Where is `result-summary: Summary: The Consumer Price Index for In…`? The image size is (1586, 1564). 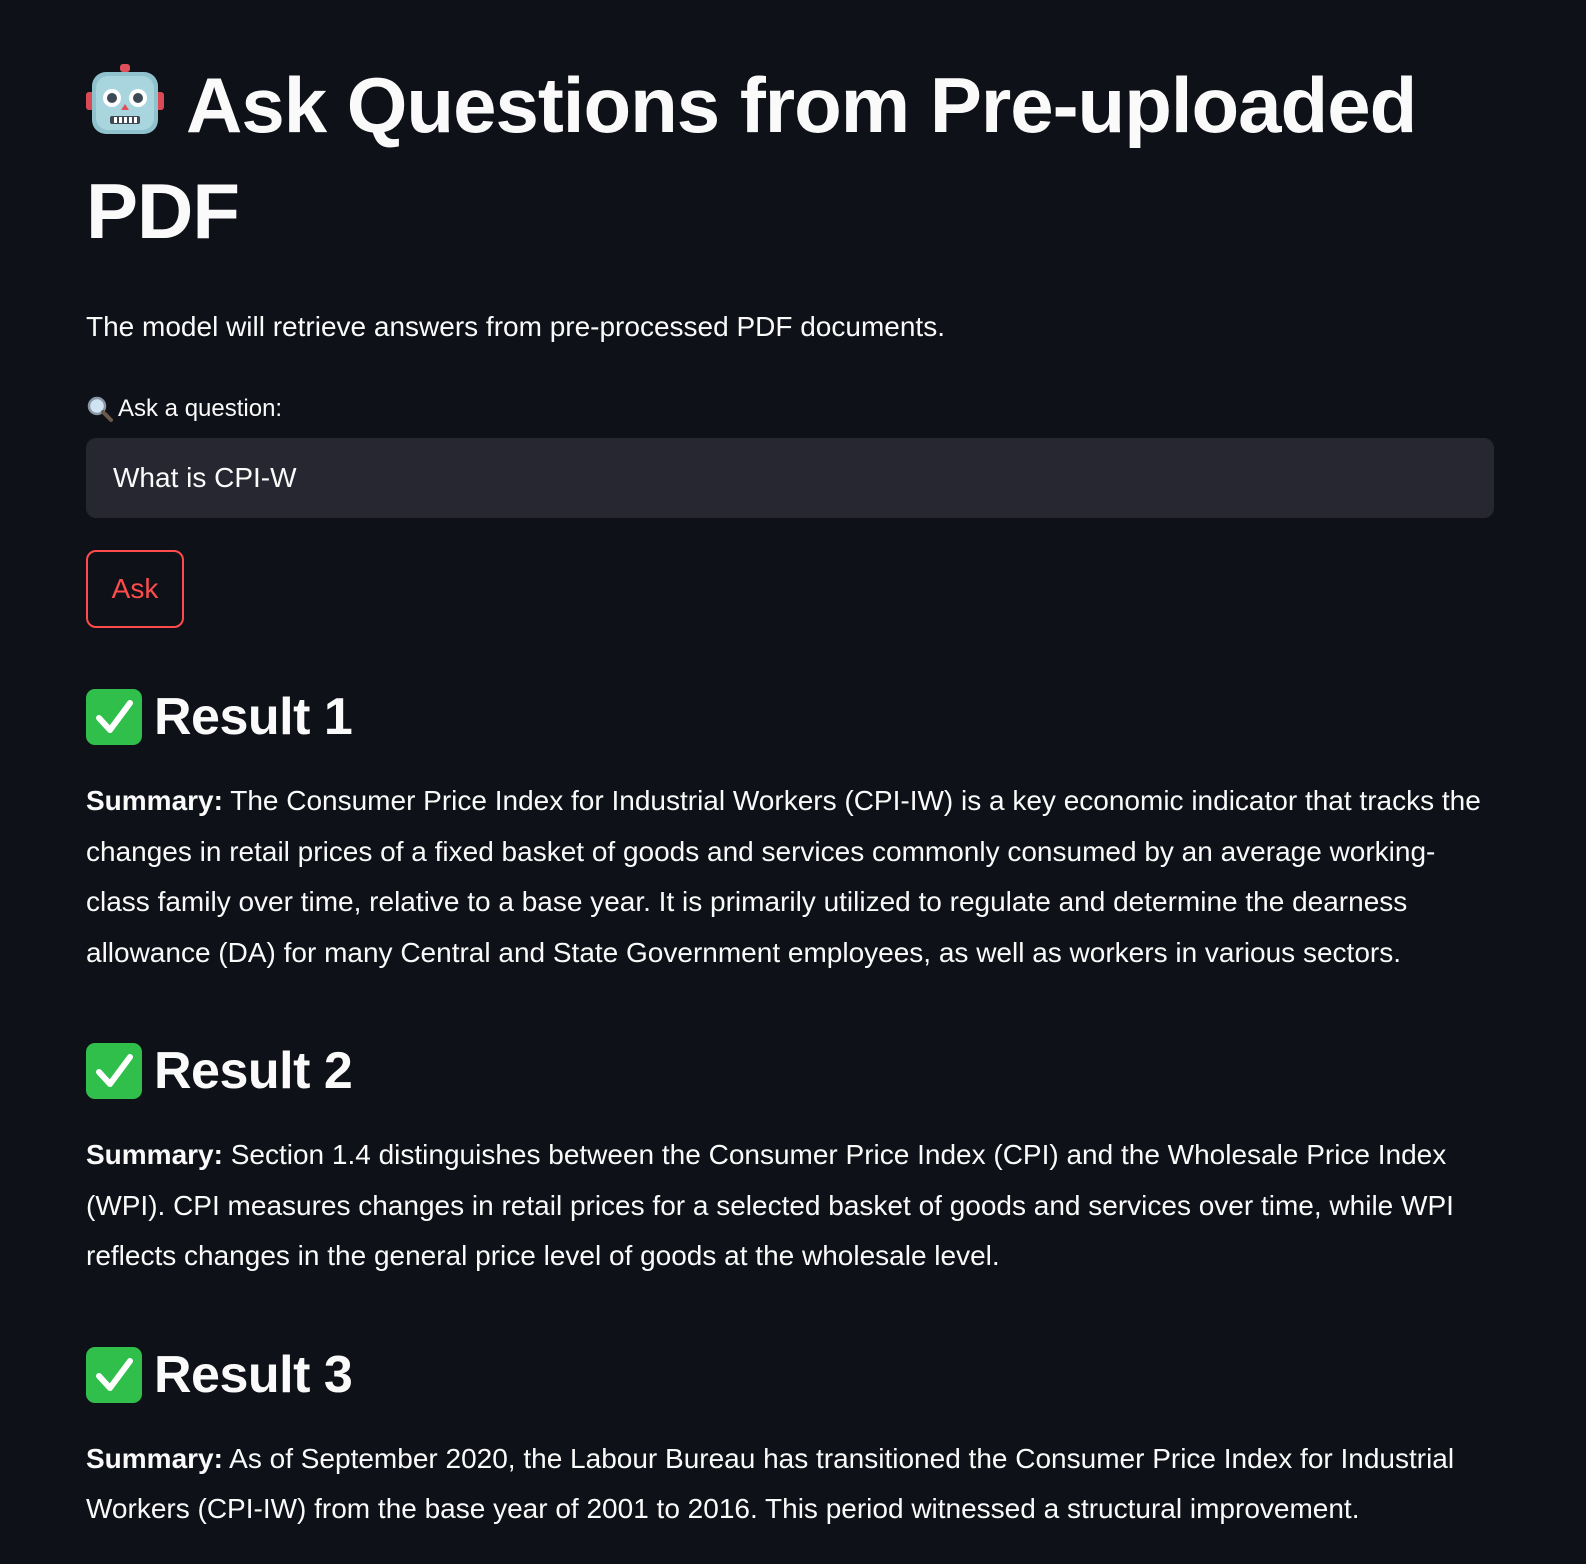 result-summary: Summary: The Consumer Price Index for In… is located at coordinates (790, 877).